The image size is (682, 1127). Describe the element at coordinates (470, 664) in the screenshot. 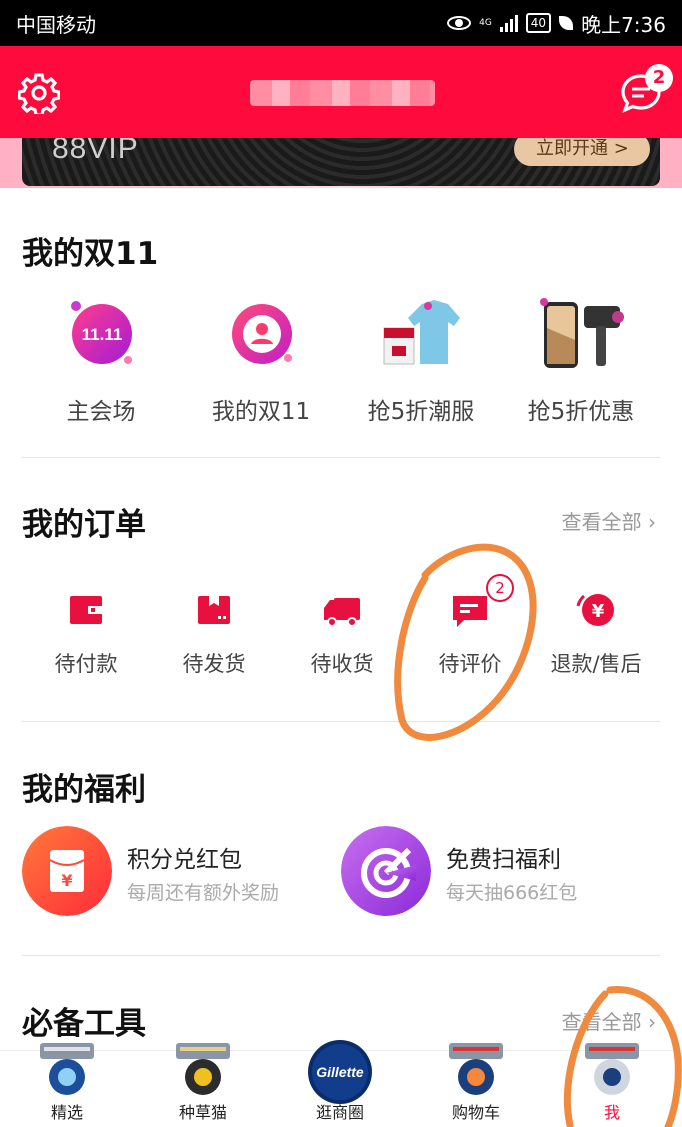

I see `order-label: 待评价` at that location.